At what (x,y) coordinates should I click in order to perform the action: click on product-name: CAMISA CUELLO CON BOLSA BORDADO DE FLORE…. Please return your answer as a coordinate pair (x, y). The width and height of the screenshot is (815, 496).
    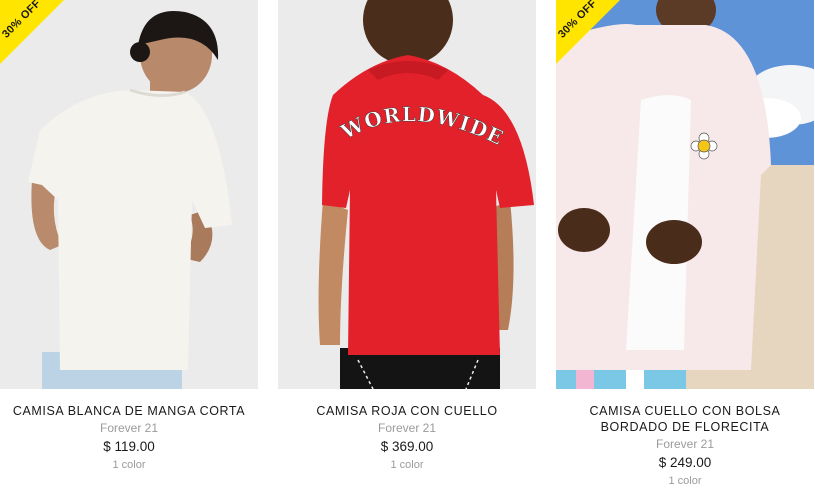
    Looking at the image, I should click on (685, 419).